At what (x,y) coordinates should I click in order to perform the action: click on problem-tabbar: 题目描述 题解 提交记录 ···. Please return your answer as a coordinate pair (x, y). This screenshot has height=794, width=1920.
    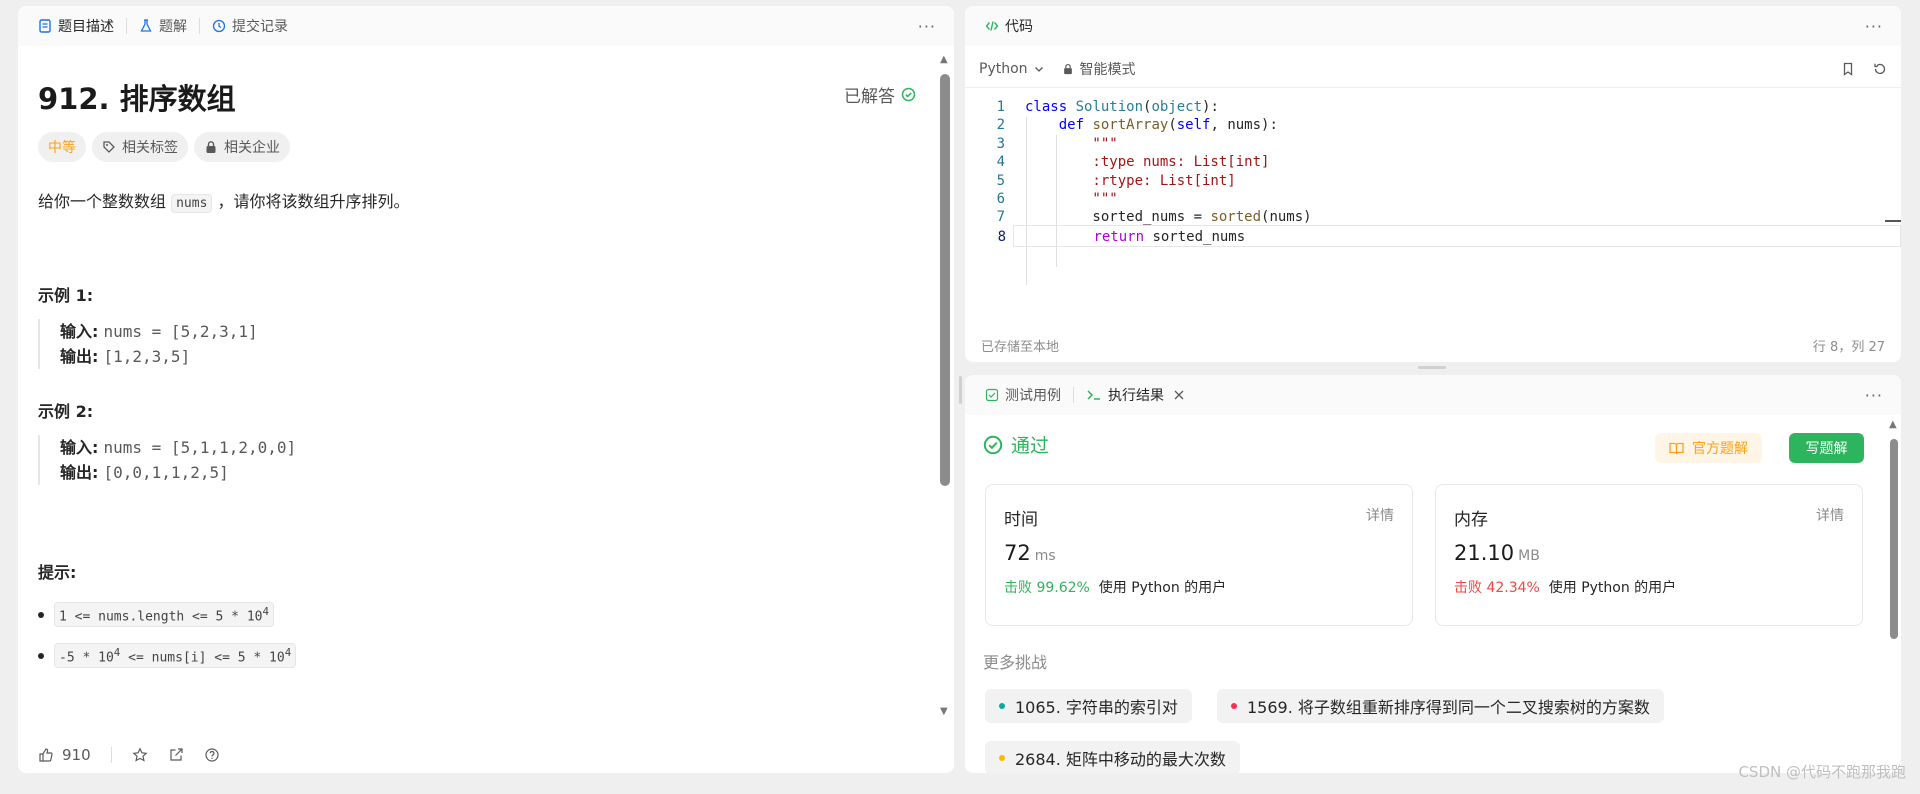
    Looking at the image, I should click on (486, 26).